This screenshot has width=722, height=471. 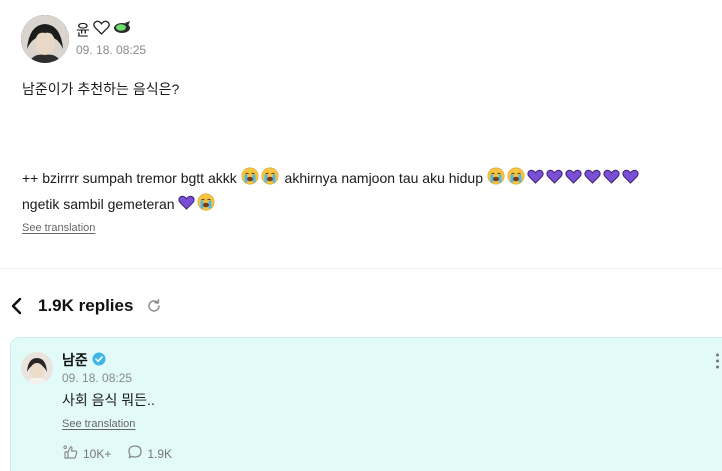 I want to click on replies-count: 1.9K replies, so click(x=86, y=305).